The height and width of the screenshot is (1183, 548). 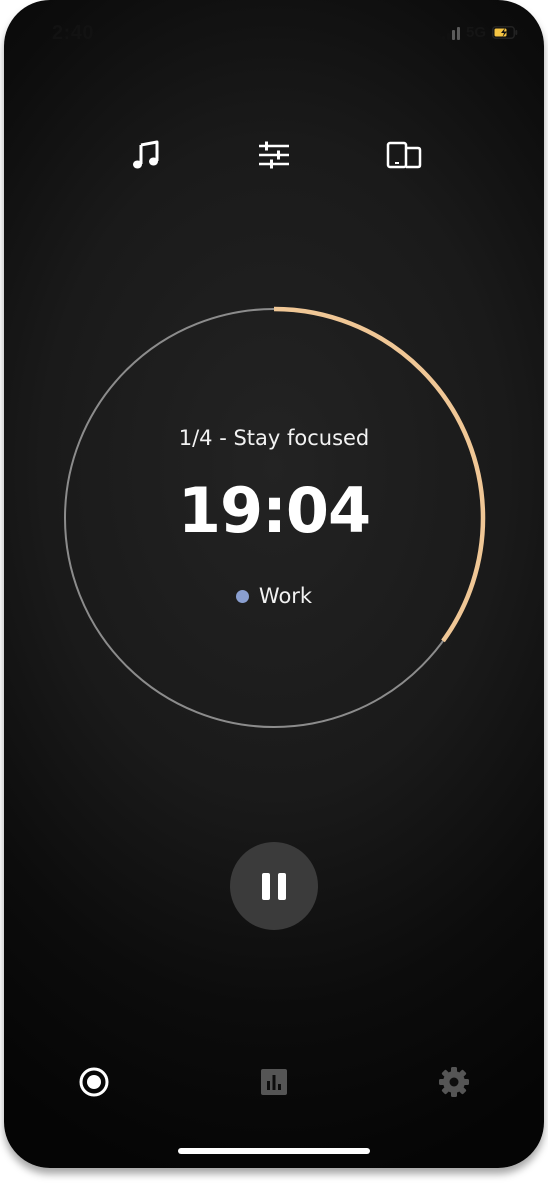 I want to click on nav-stats-tab, so click(x=274, y=1082).